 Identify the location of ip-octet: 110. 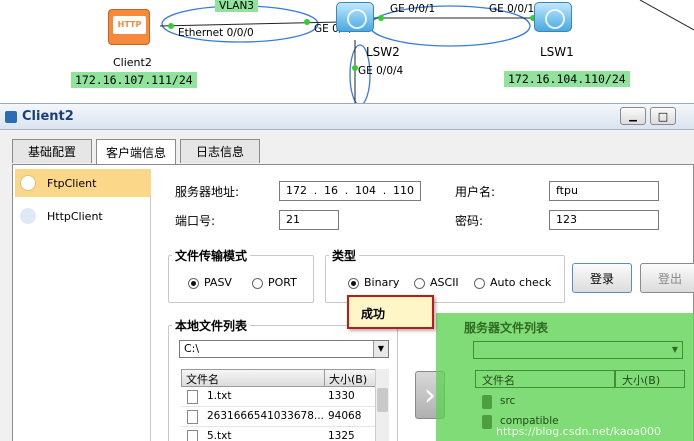
(403, 190).